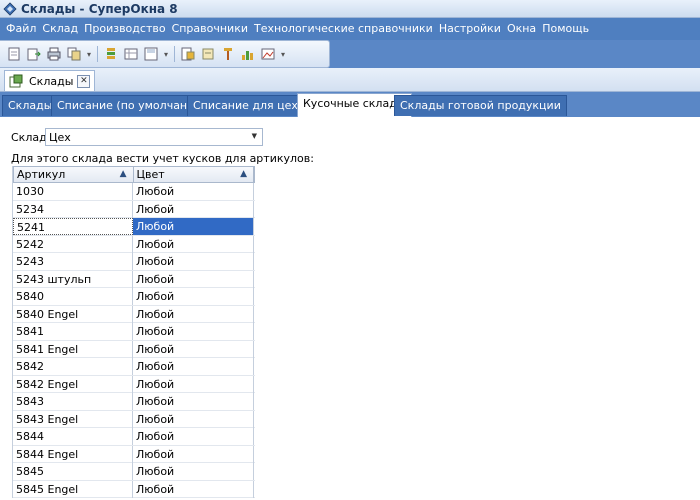  I want to click on warehouse-label: Склад, so click(29, 137).